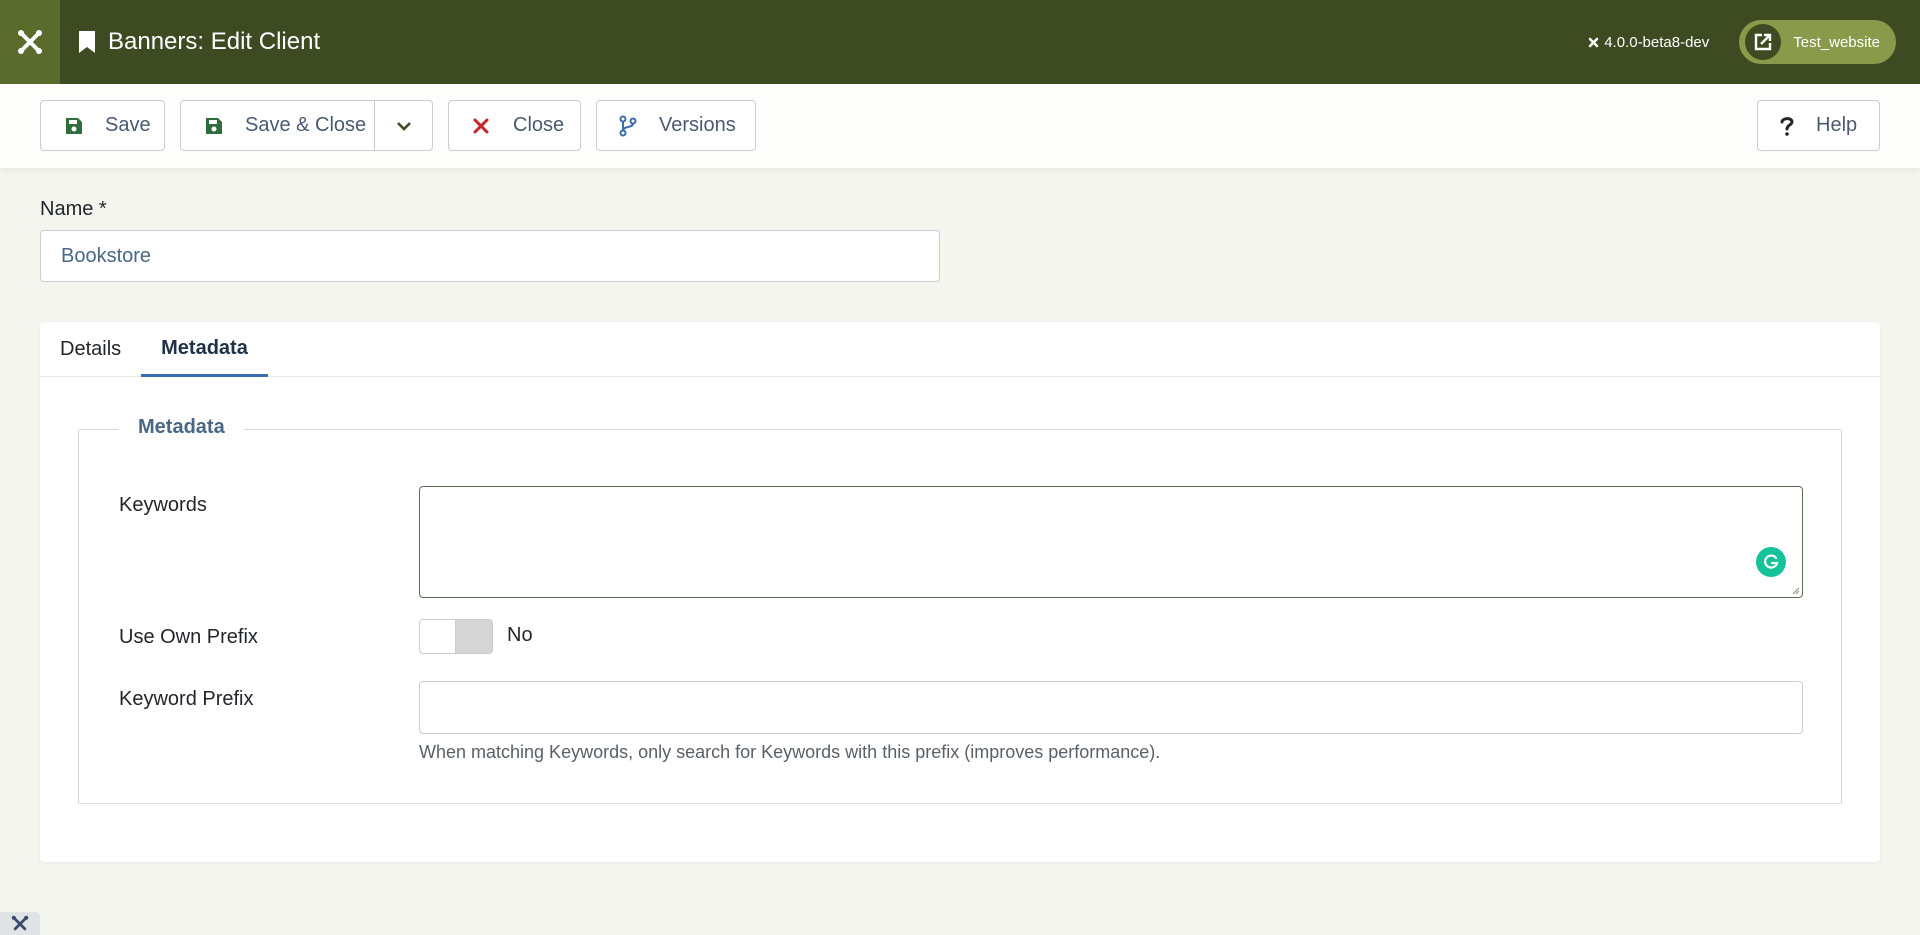 Image resolution: width=1920 pixels, height=935 pixels. Describe the element at coordinates (73, 209) in the screenshot. I see `name-label: Name *` at that location.